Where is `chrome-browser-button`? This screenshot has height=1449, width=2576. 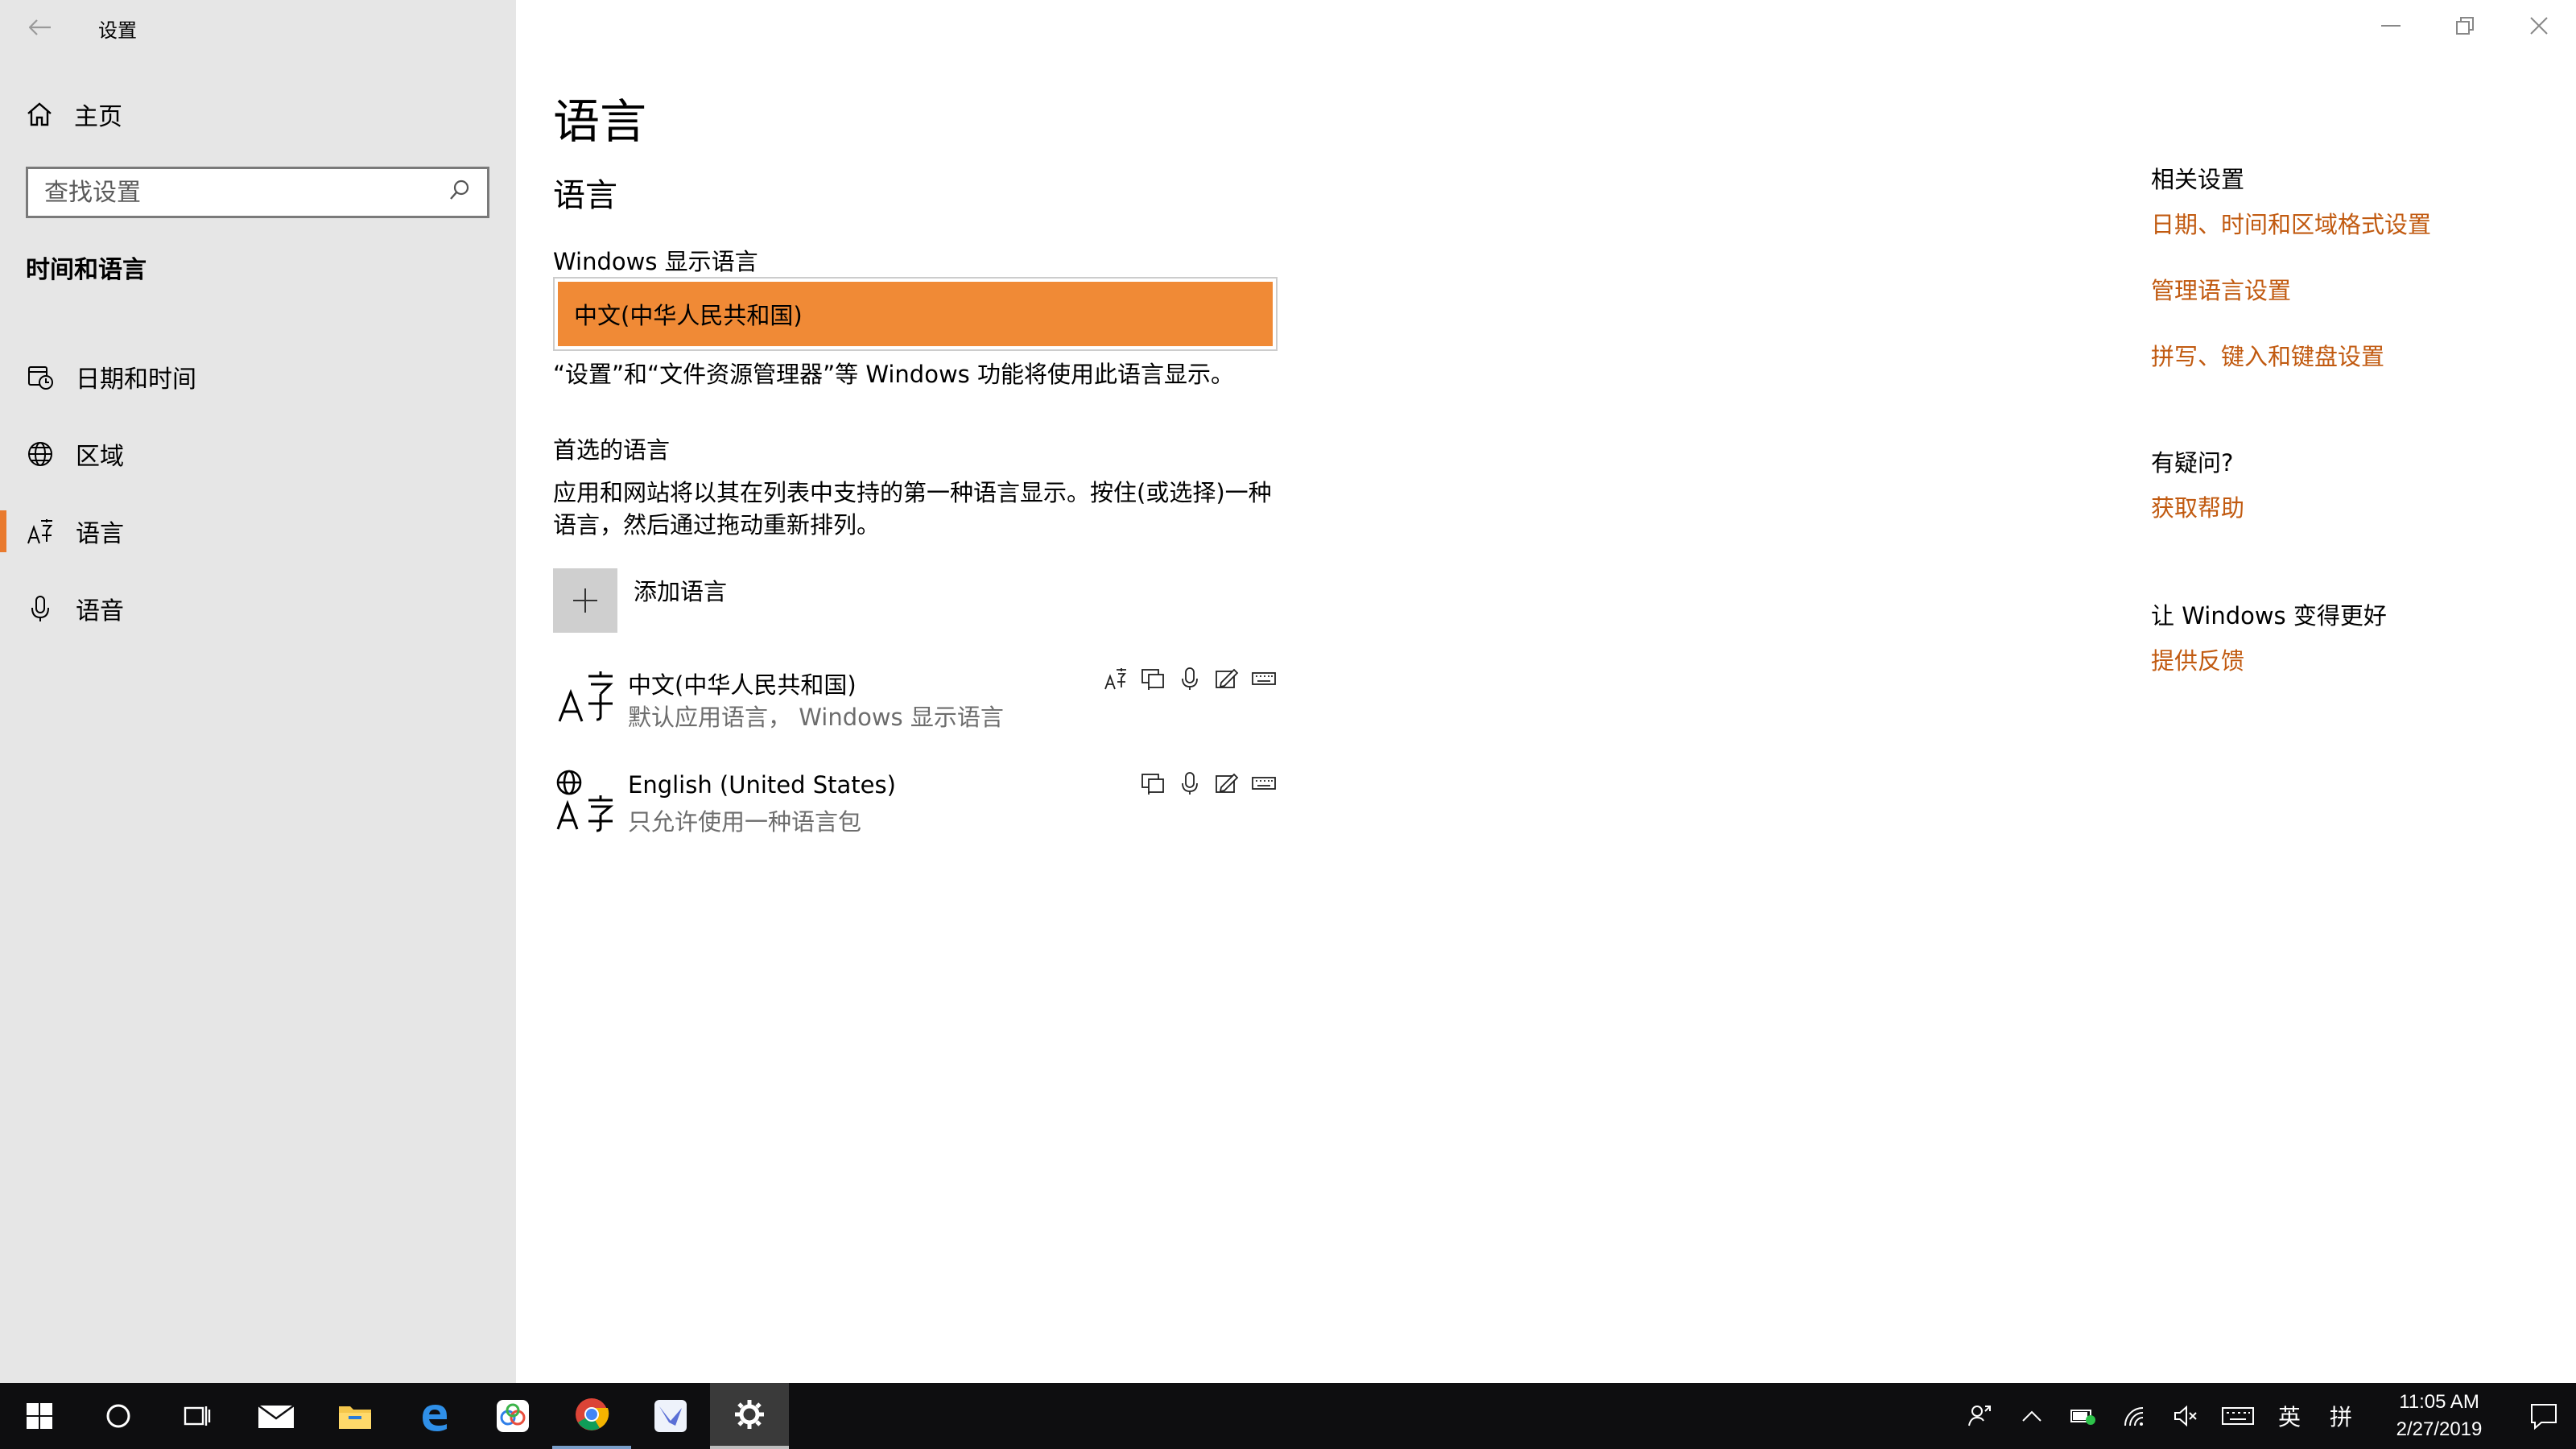
chrome-browser-button is located at coordinates (591, 1416).